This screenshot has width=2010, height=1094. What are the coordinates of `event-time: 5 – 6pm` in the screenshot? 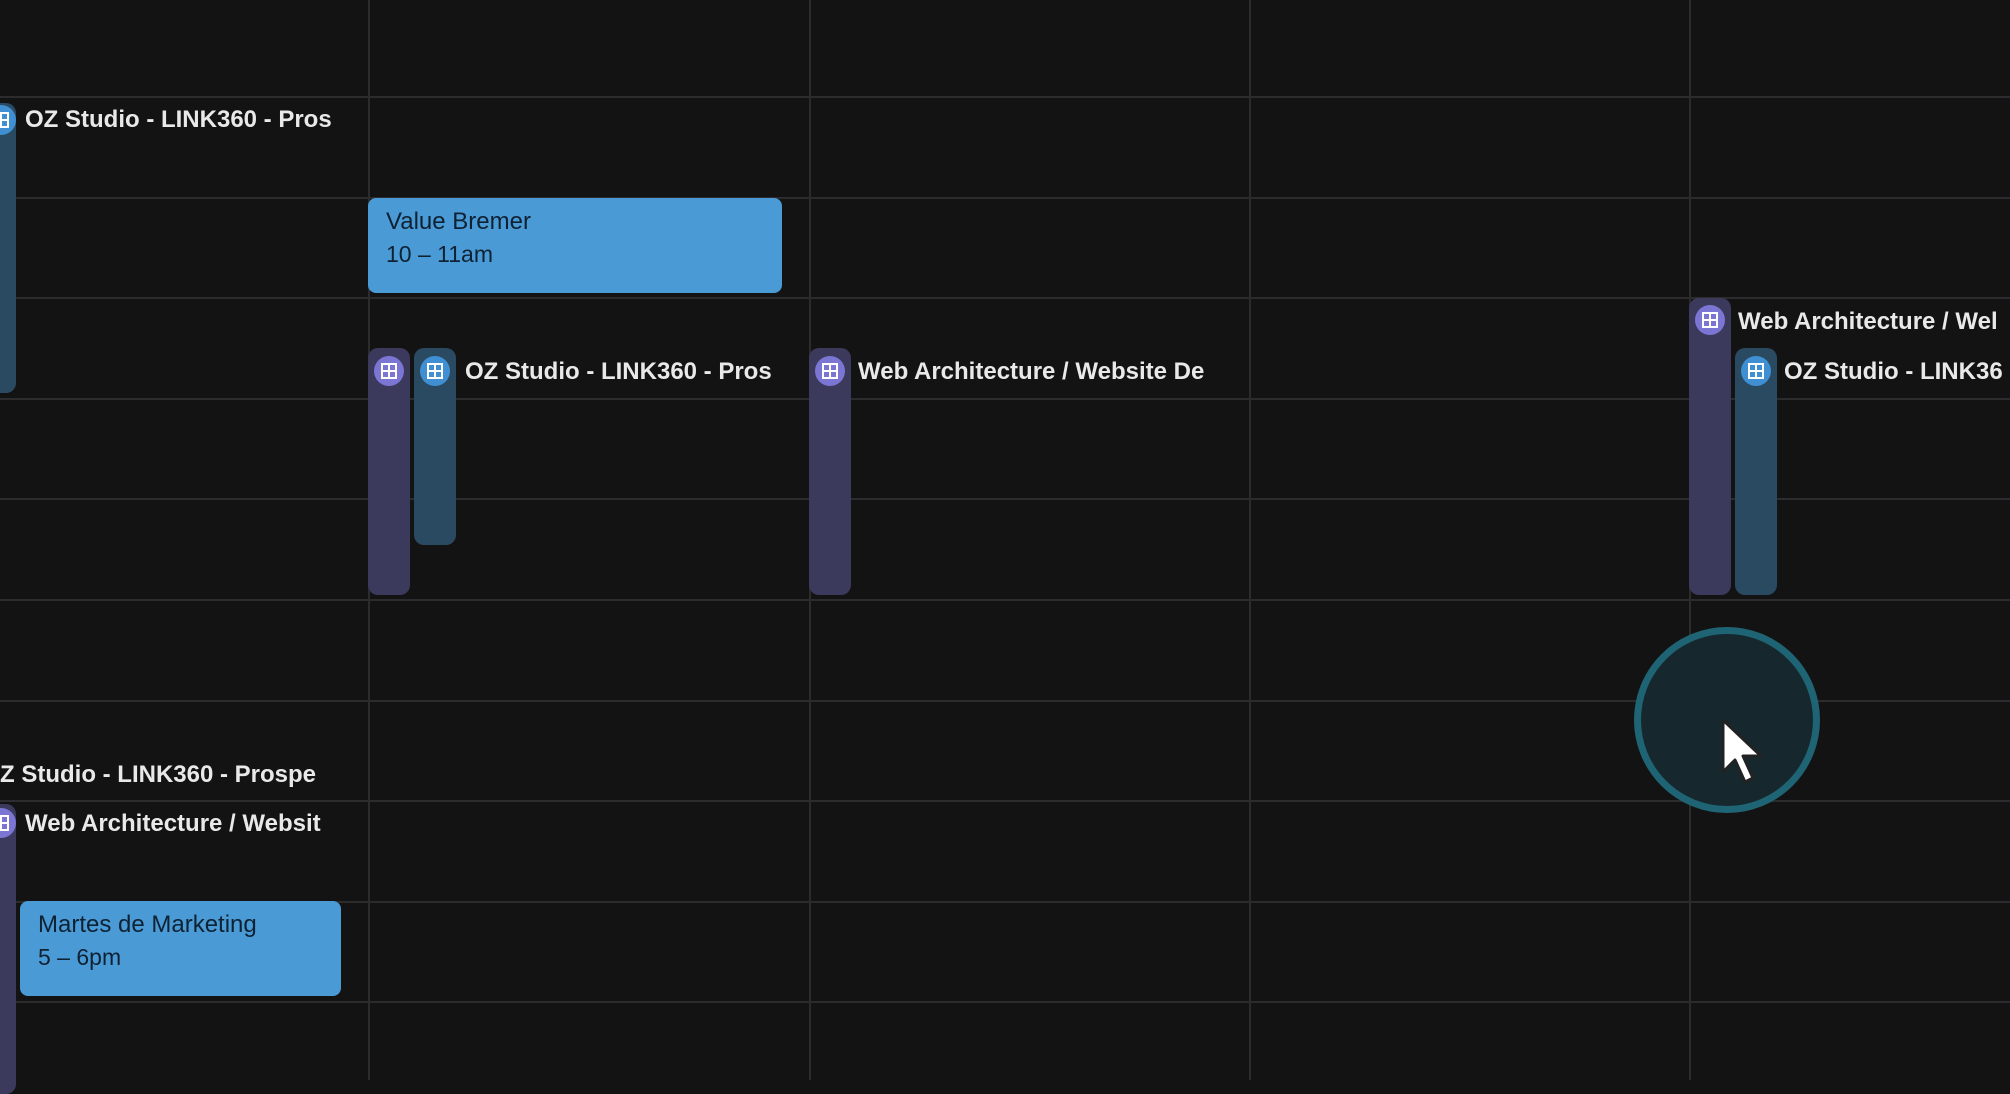 It's located at (80, 957).